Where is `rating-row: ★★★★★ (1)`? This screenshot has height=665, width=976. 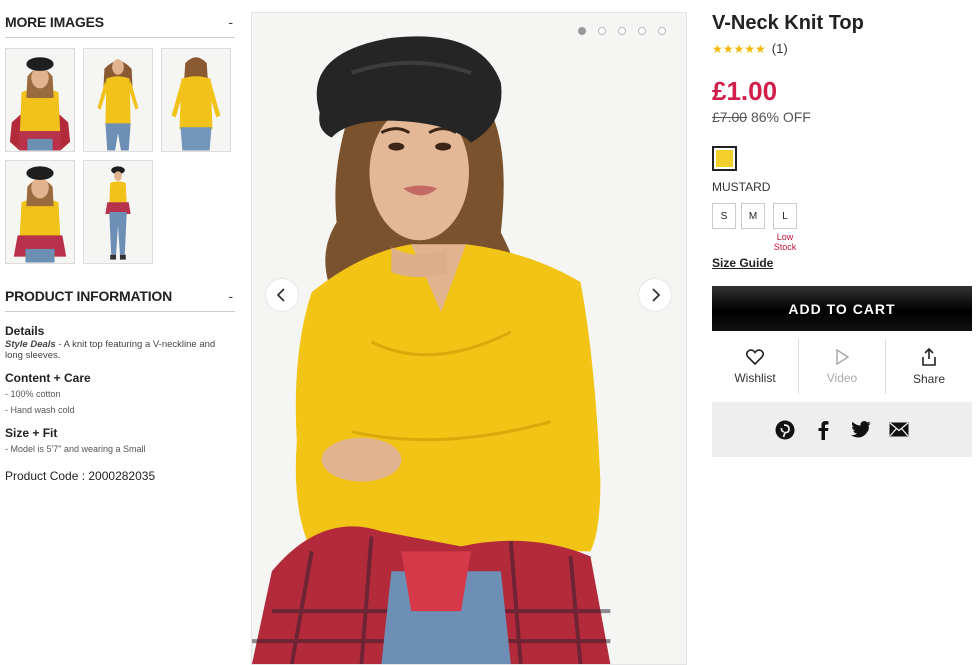
rating-row: ★★★★★ (1) is located at coordinates (842, 48).